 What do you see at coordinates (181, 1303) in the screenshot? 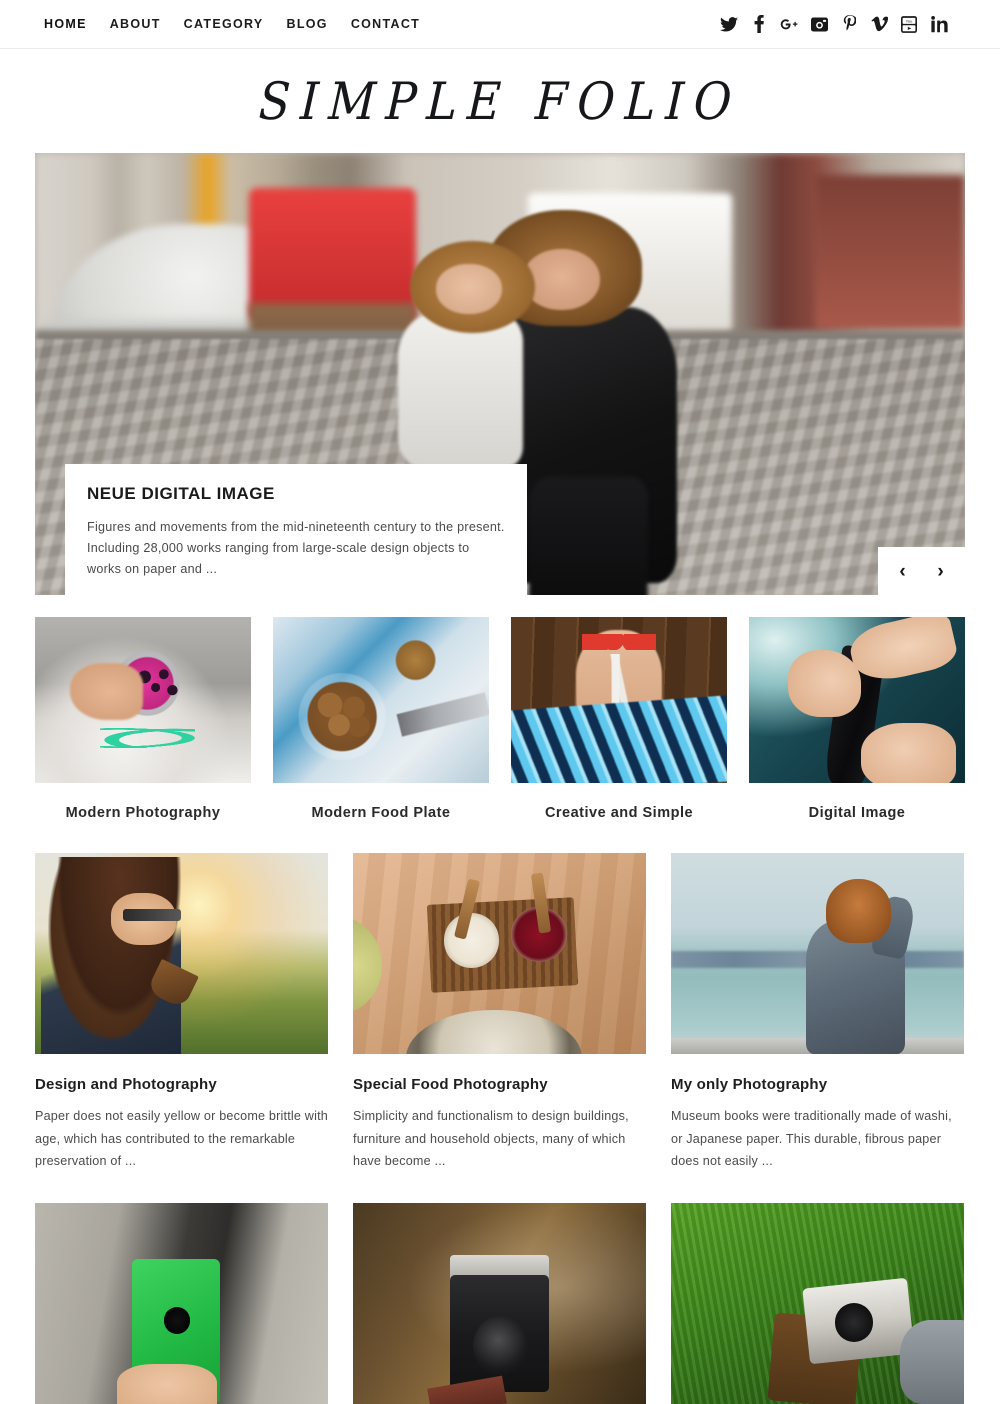
I see `gallery-image-green-phone` at bounding box center [181, 1303].